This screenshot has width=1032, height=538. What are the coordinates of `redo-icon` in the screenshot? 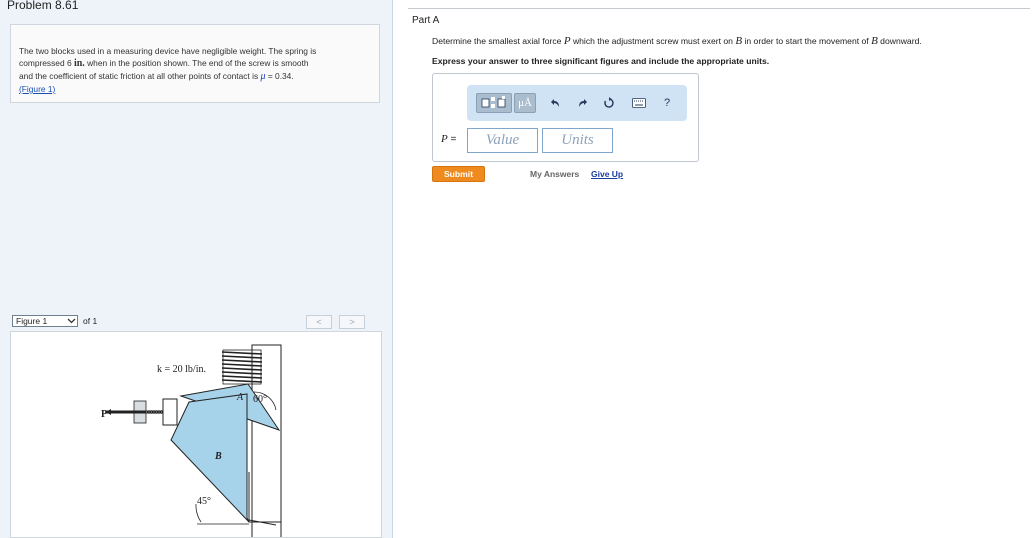 It's located at (583, 103).